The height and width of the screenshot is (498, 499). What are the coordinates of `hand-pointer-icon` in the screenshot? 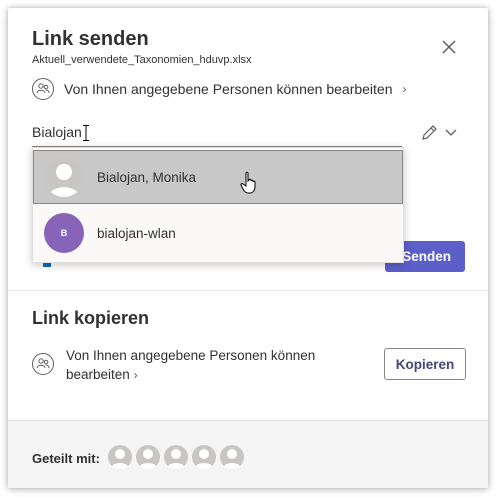 It's located at (248, 182).